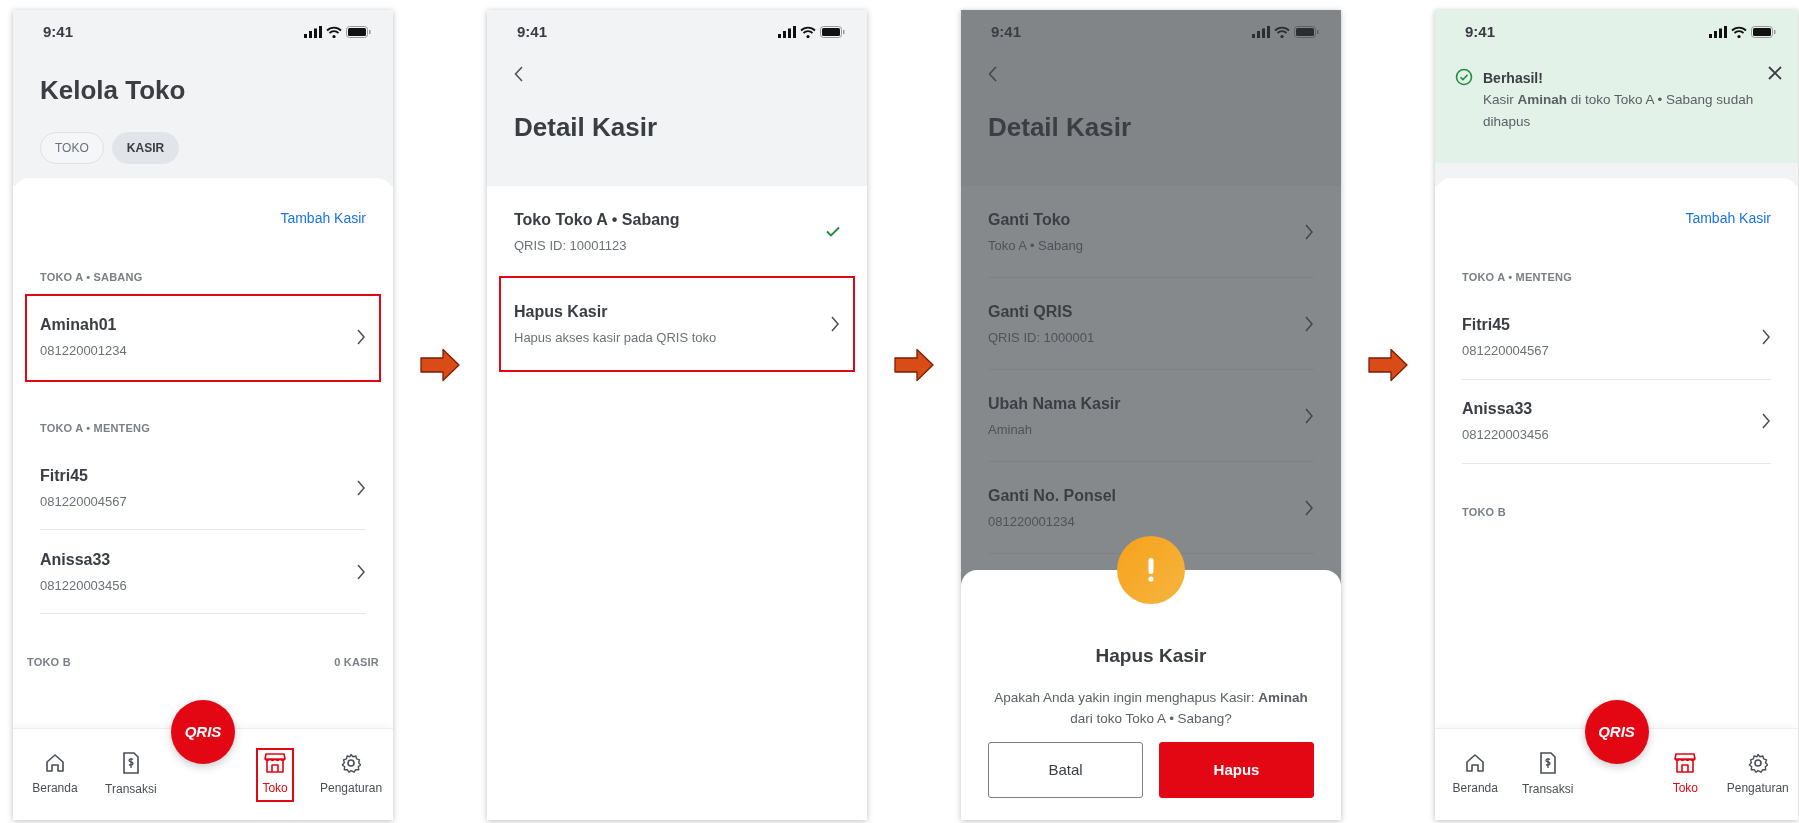  What do you see at coordinates (1035, 245) in the screenshot?
I see `item-subtitle: Toko A • Sabang` at bounding box center [1035, 245].